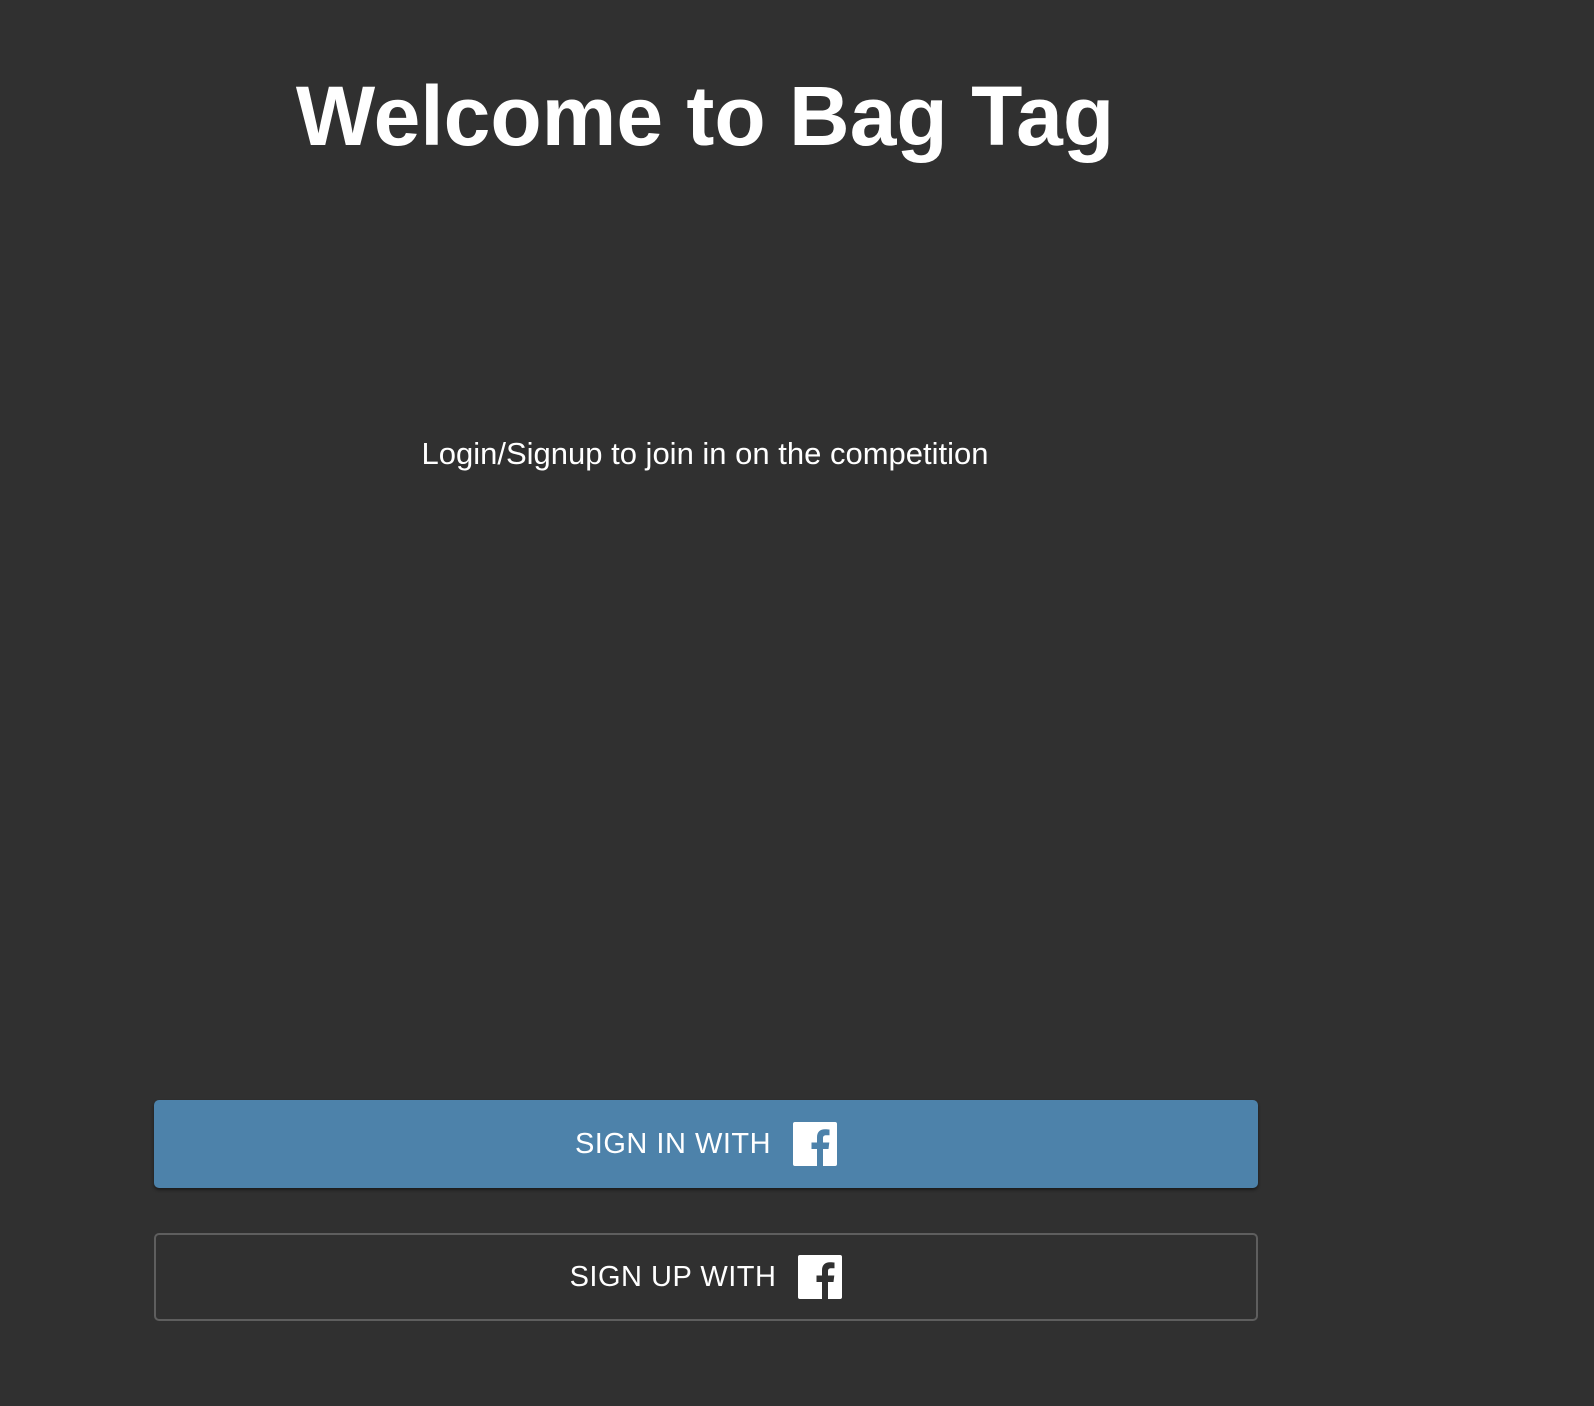  What do you see at coordinates (673, 1143) in the screenshot?
I see `sign-in-button-label: SIGN IN WITH` at bounding box center [673, 1143].